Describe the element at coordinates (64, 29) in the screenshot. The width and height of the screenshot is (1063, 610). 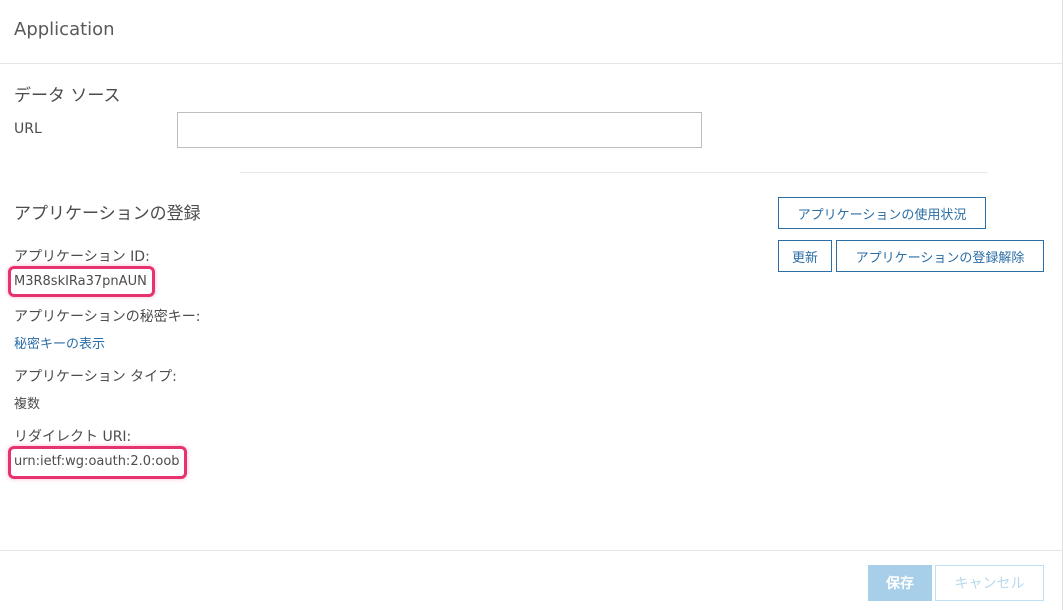
I see `dialog-title: Application` at that location.